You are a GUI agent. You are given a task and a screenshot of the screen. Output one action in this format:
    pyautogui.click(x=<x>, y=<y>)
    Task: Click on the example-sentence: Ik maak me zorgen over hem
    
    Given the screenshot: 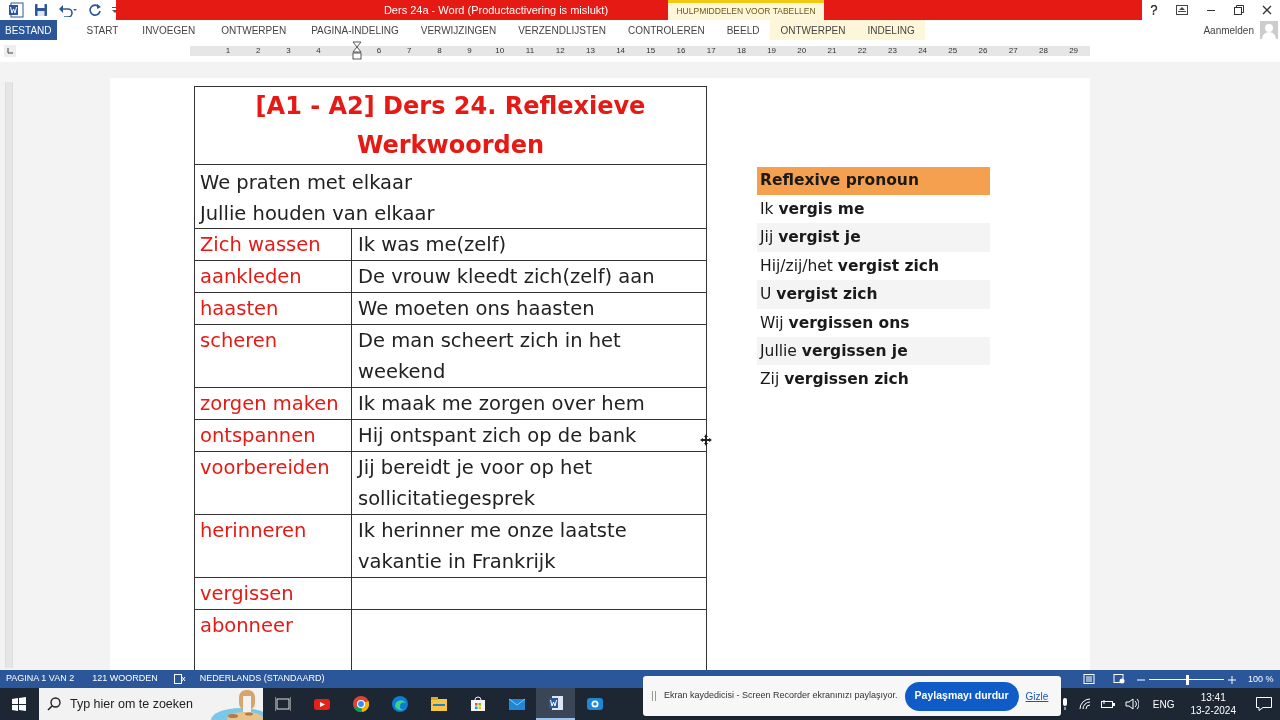 What is the action you would take?
    pyautogui.click(x=502, y=404)
    